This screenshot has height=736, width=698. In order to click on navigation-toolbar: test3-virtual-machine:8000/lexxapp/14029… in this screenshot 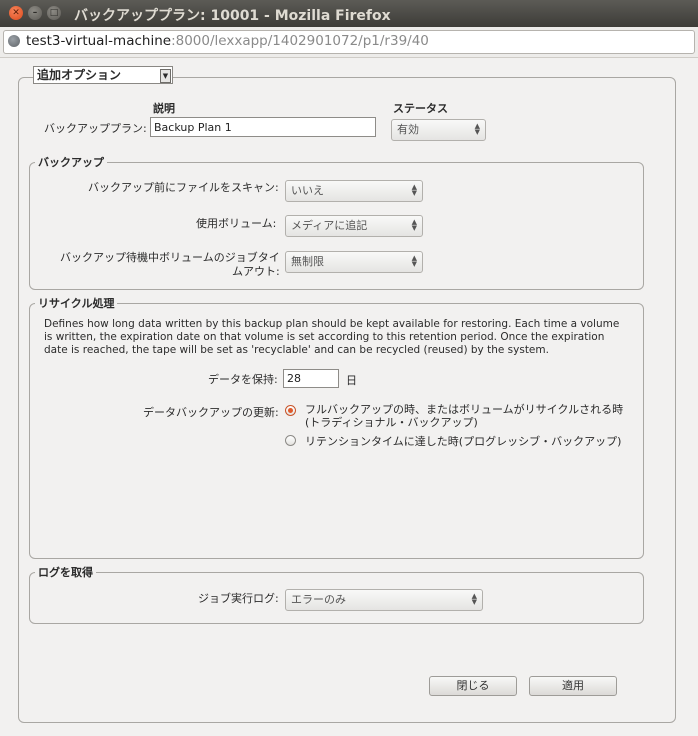, I will do `click(349, 42)`.